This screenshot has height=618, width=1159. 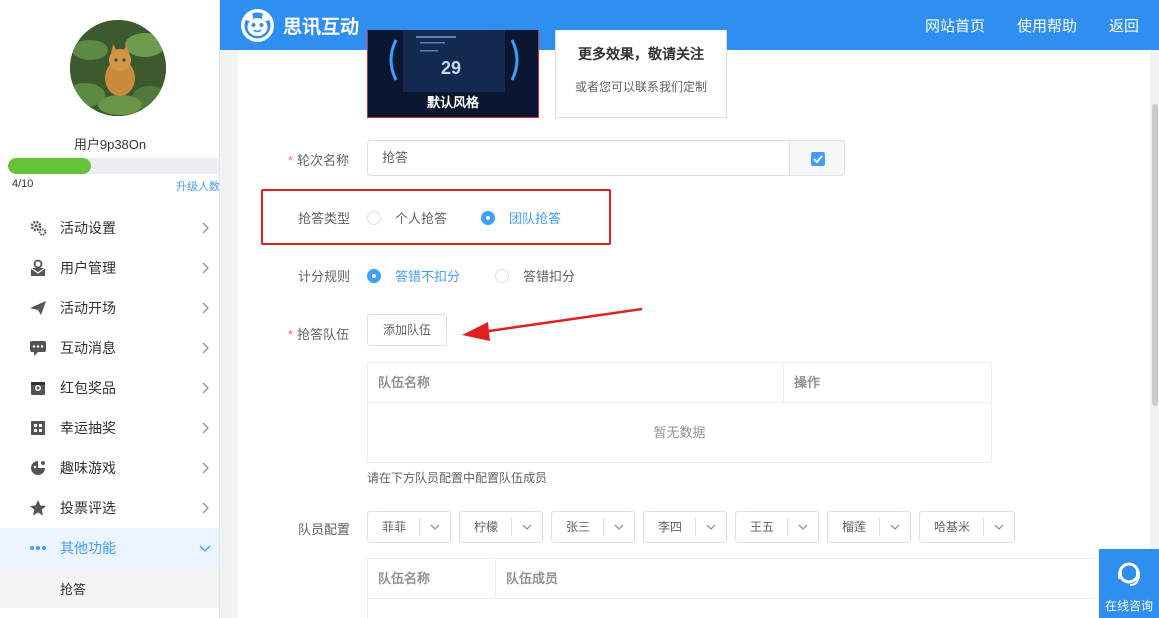 I want to click on sidebar-item-fun-games: 趣味游戏, so click(x=109, y=468).